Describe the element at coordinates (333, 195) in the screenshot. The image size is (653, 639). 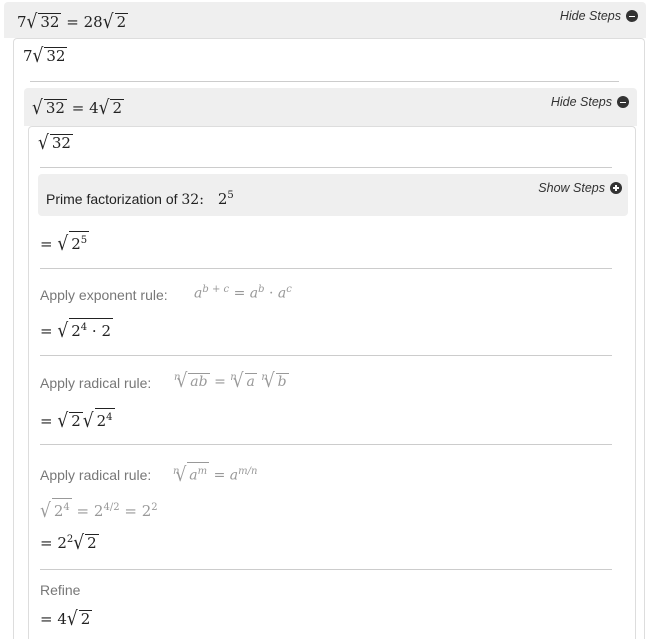
I see `prime-factorization-box: Prime factorization of 32: 25 Show Steps` at that location.